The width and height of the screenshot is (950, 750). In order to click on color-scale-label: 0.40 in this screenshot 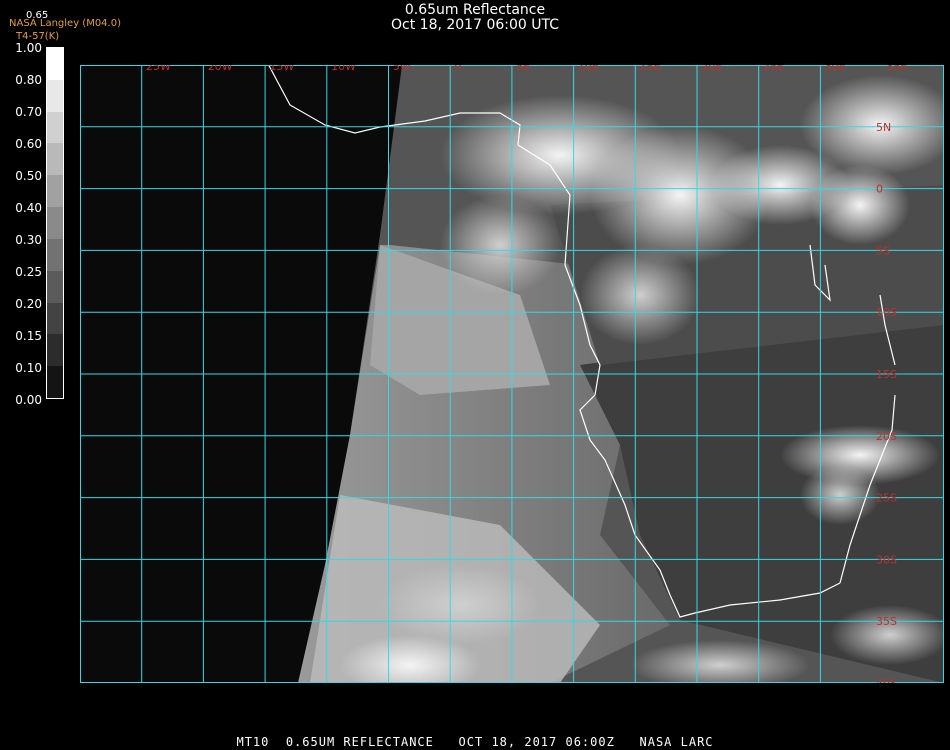, I will do `click(28, 208)`.